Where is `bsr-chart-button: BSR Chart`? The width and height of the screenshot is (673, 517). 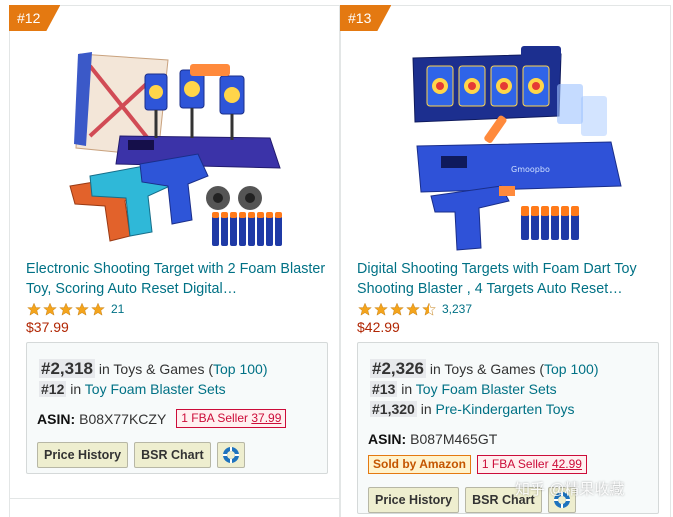 bsr-chart-button: BSR Chart is located at coordinates (172, 455).